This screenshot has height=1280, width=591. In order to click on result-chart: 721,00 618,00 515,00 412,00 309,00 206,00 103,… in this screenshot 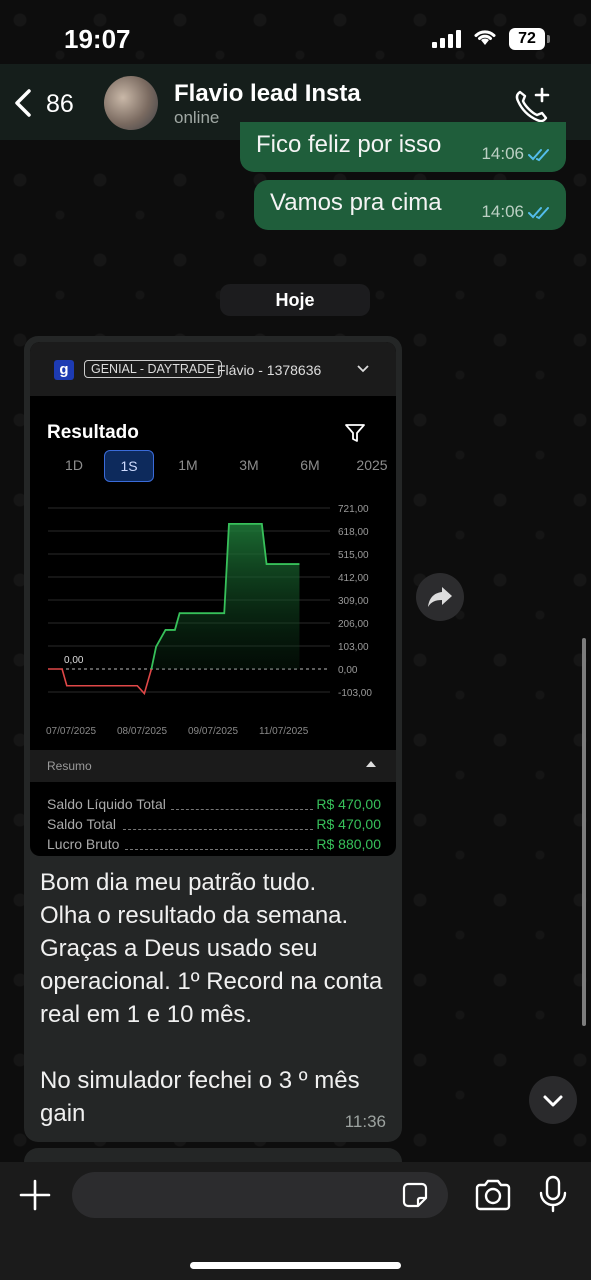, I will do `click(209, 620)`.